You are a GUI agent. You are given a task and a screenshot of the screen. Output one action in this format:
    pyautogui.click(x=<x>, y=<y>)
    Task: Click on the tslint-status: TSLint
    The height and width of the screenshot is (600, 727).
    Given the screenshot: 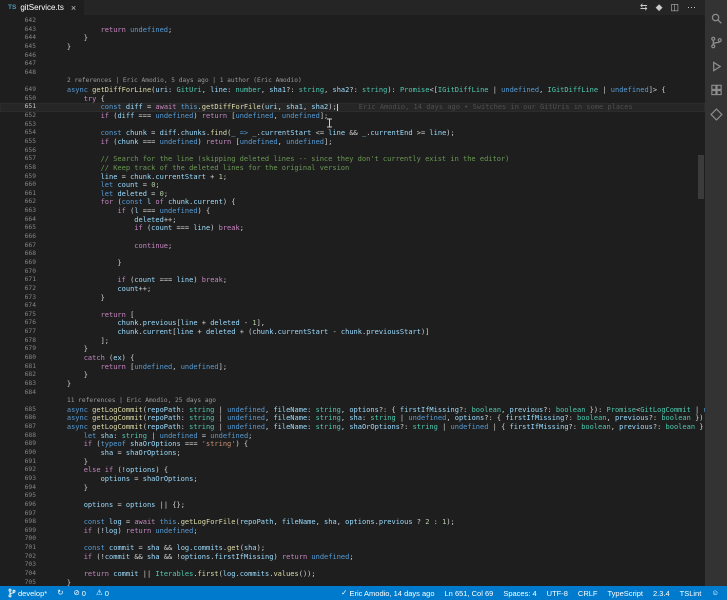 What is the action you would take?
    pyautogui.click(x=691, y=593)
    